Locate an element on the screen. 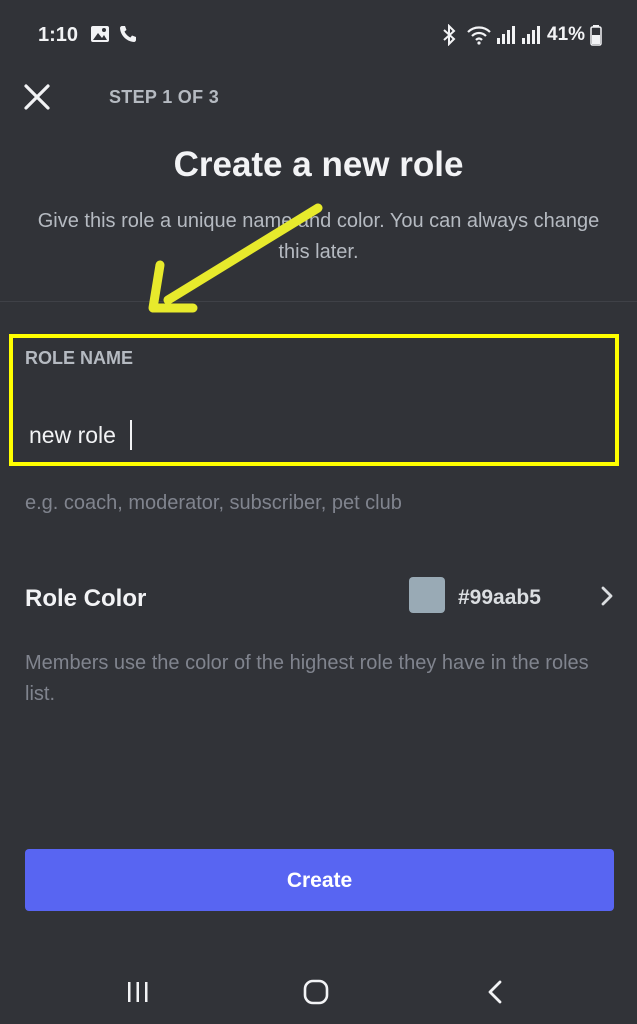 This screenshot has width=637, height=1024. role-name-input is located at coordinates (314, 435).